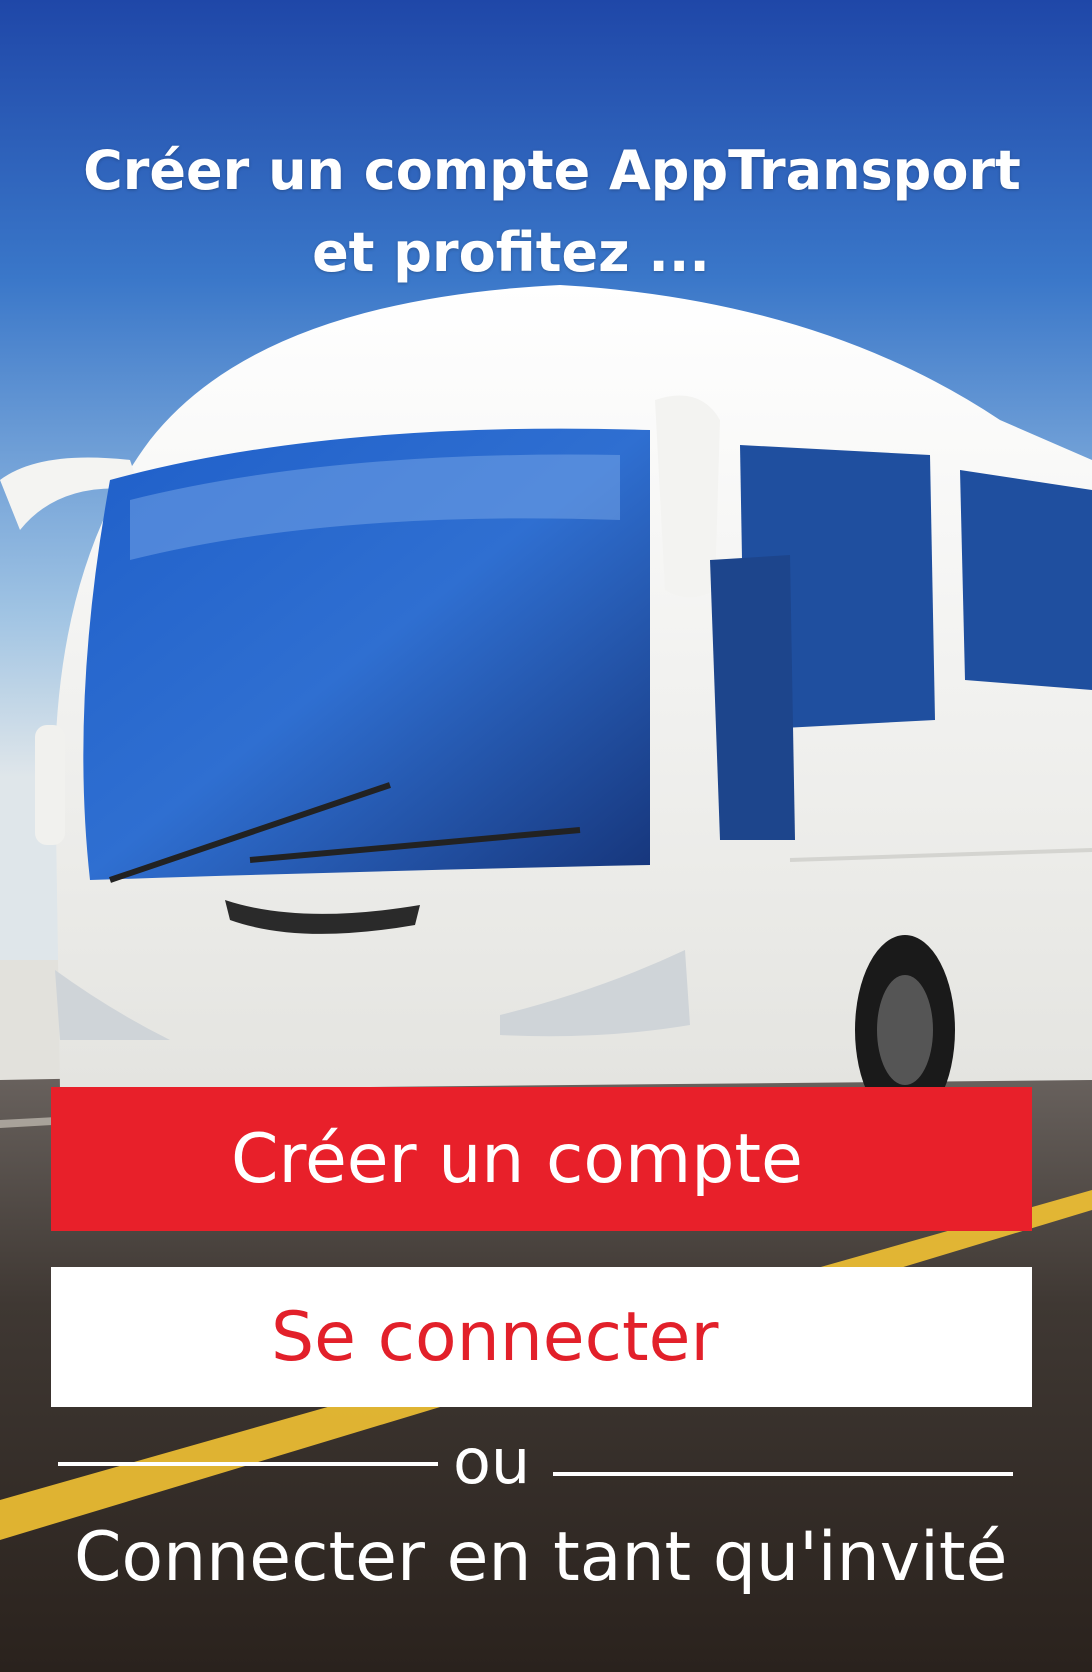 The width and height of the screenshot is (1092, 1672). I want to click on login-button: Se connecter, so click(541, 1337).